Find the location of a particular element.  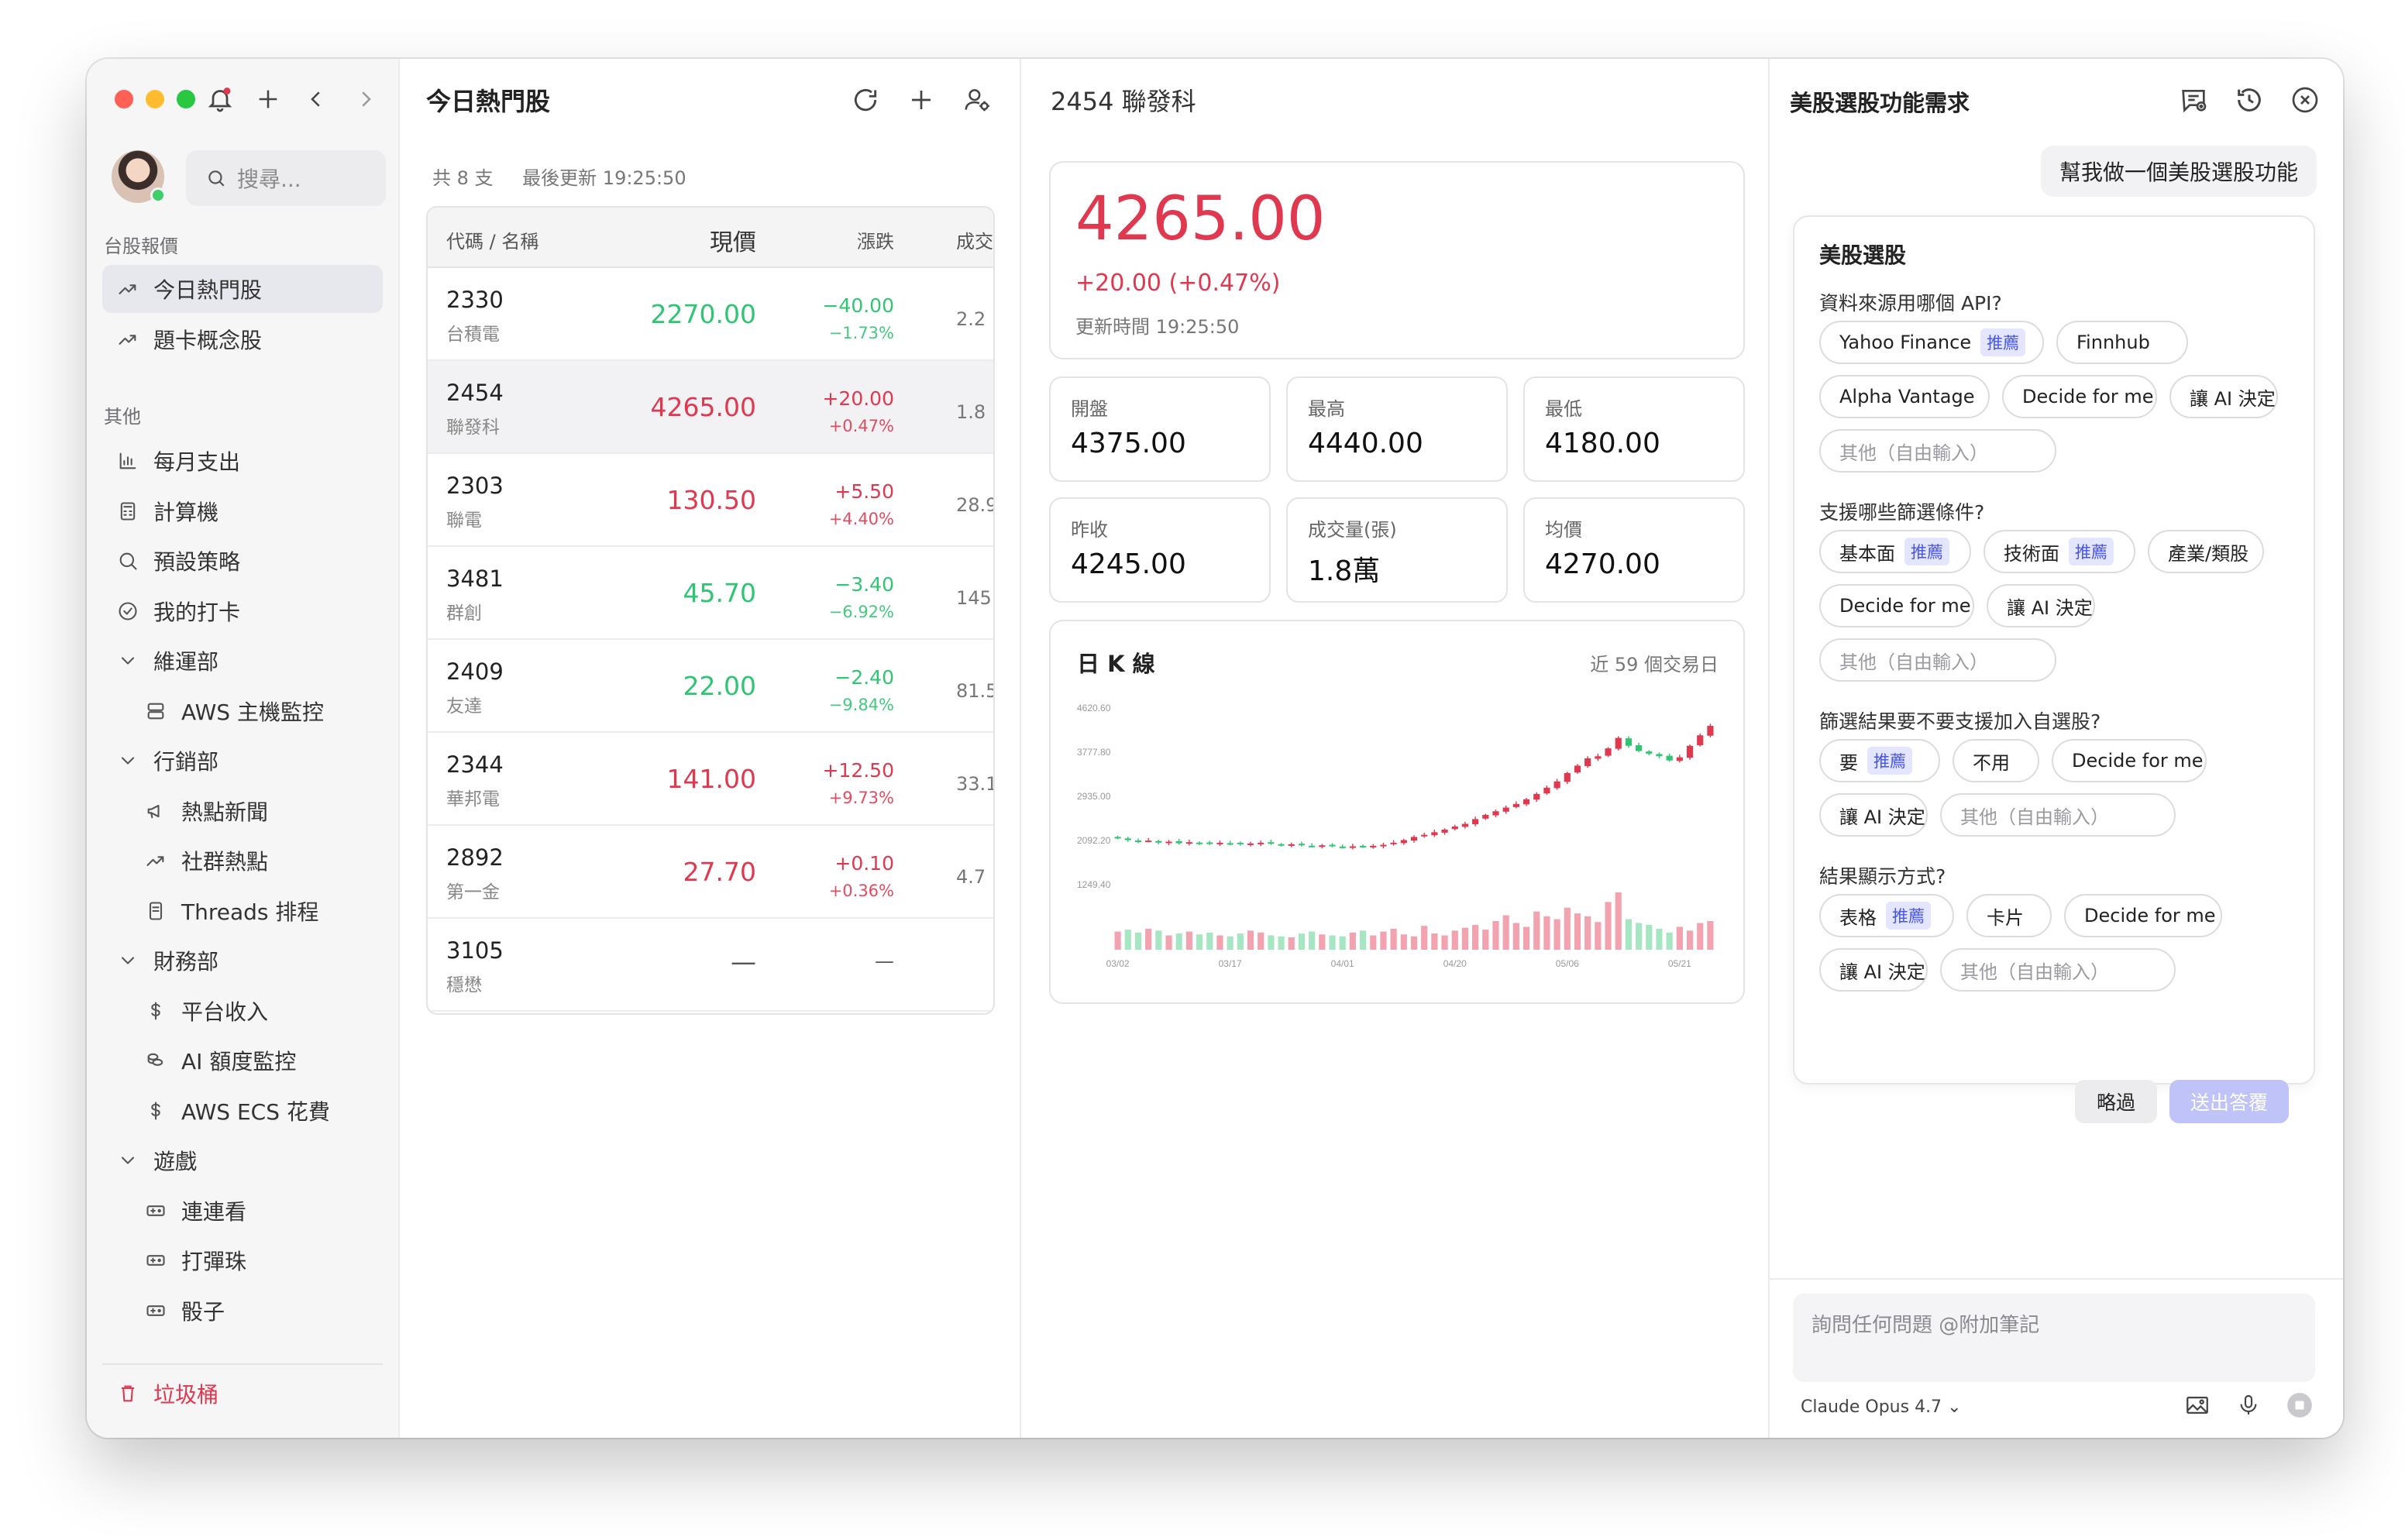

option-chip: Yahoo Finance 推薦 is located at coordinates (1931, 342).